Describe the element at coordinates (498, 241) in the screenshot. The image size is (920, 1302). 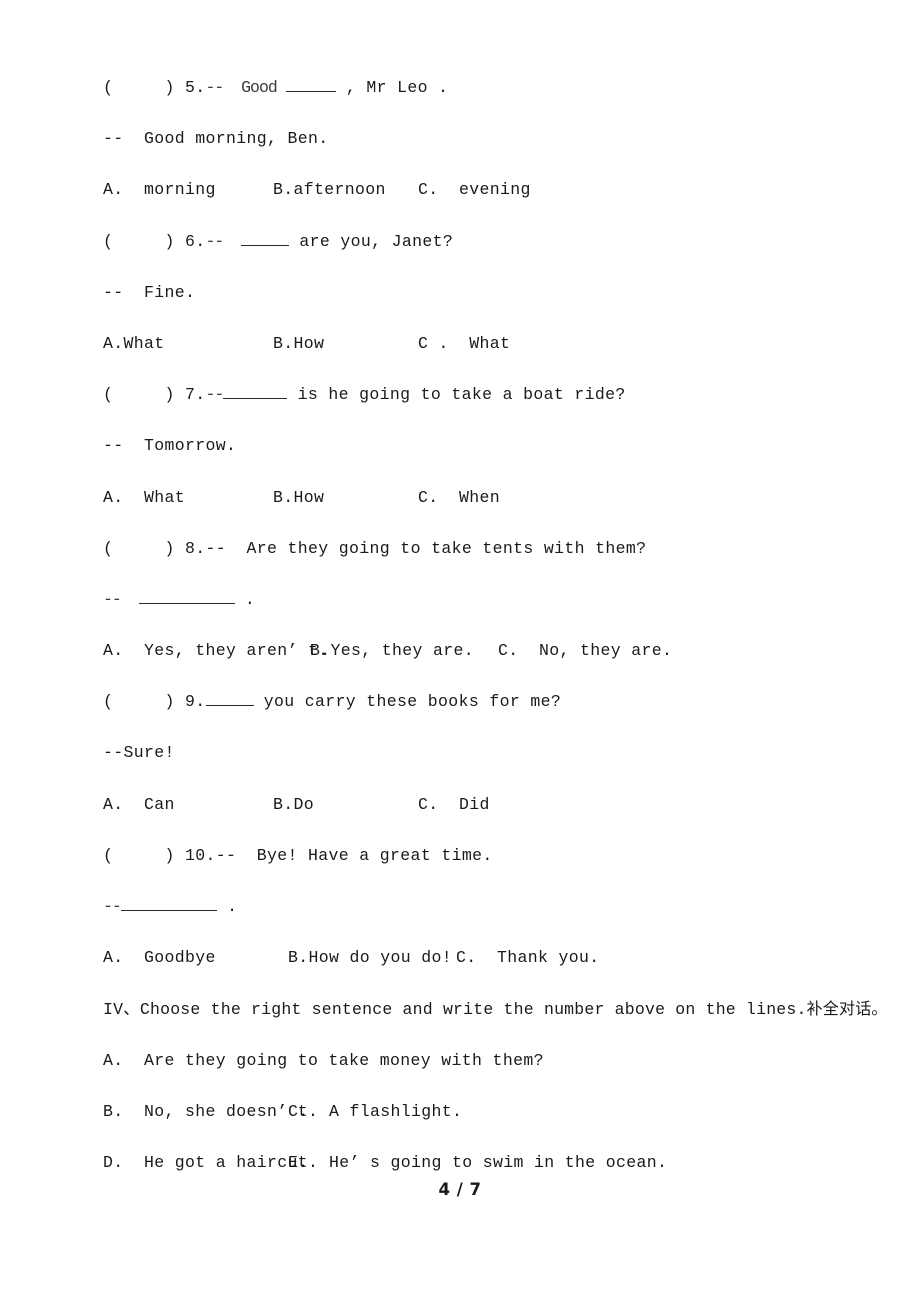
I see `question-6-prompt: ( ) 6.-- are you, Janet?` at that location.